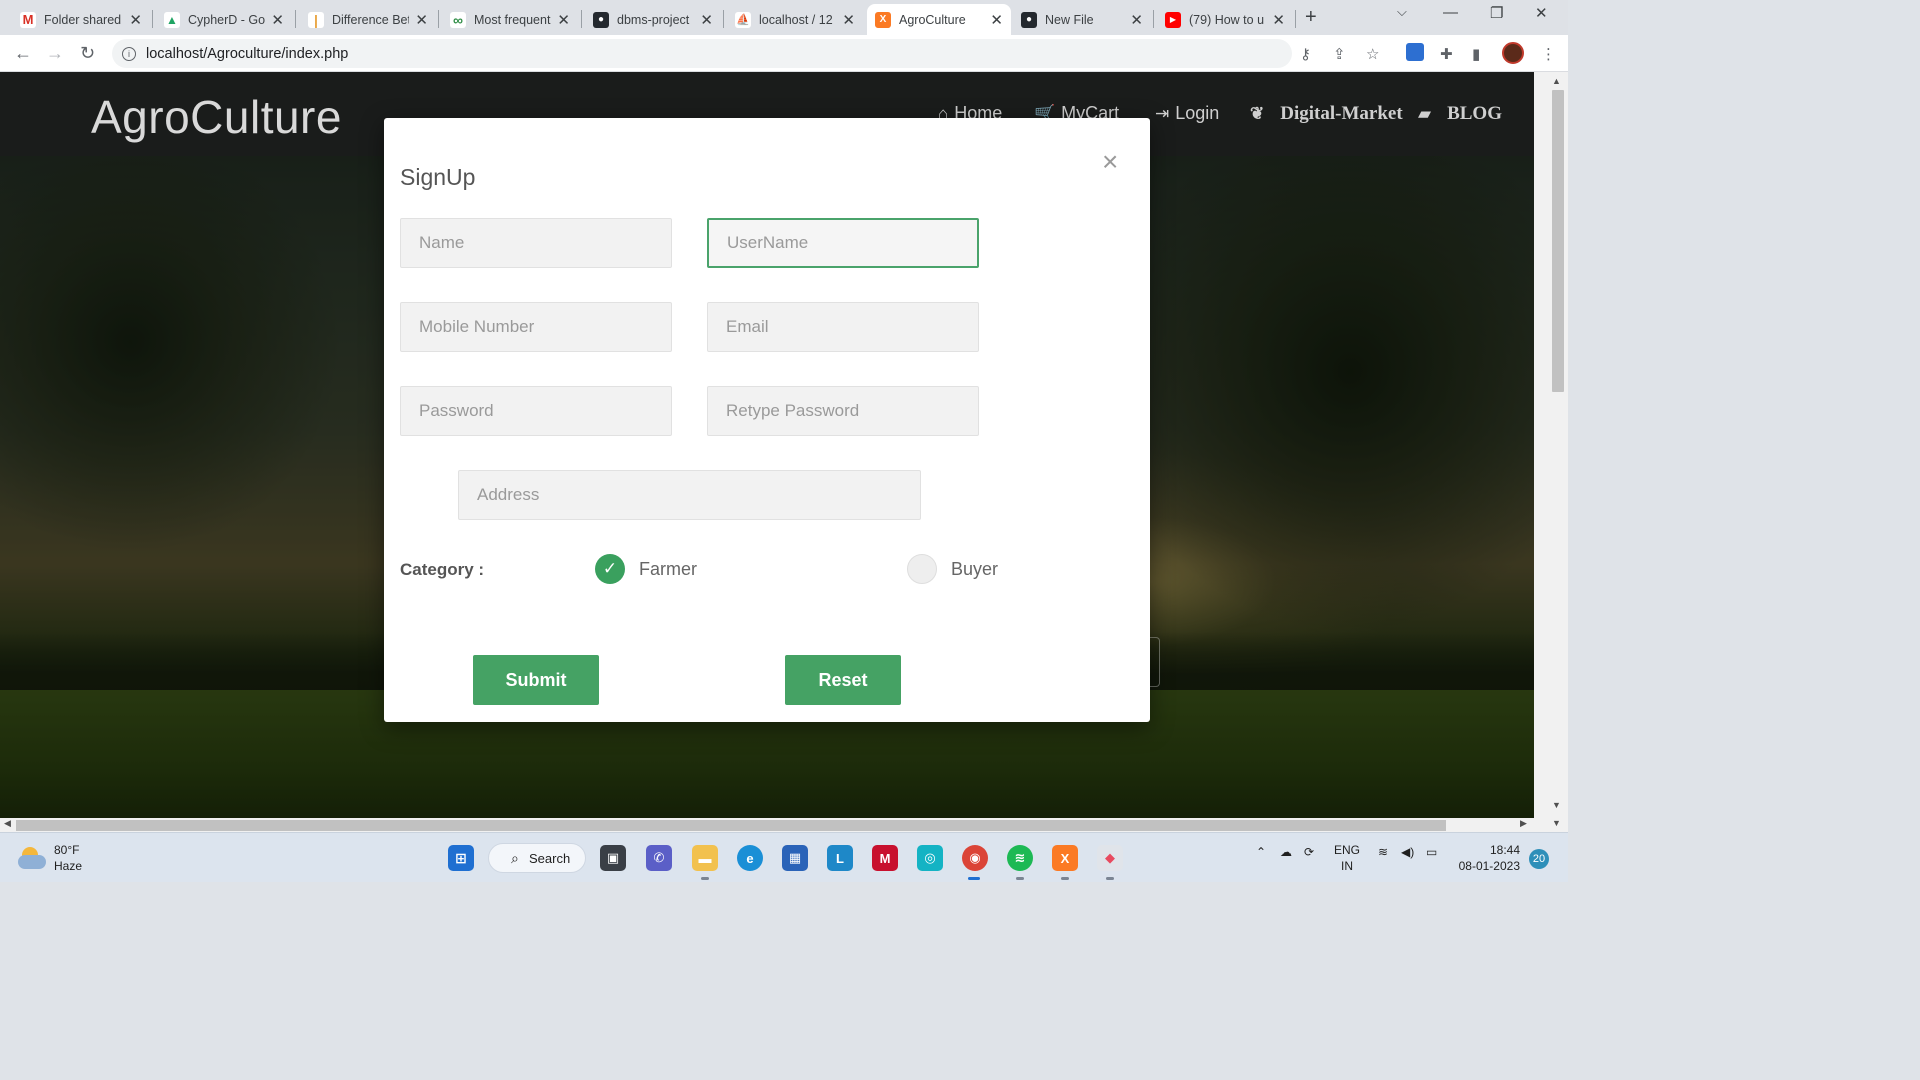 The width and height of the screenshot is (1920, 1080). I want to click on retype-password-input, so click(843, 411).